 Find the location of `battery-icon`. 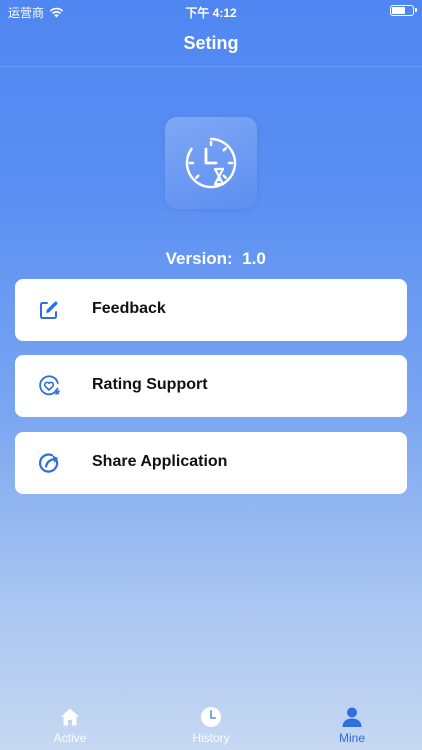

battery-icon is located at coordinates (403, 10).